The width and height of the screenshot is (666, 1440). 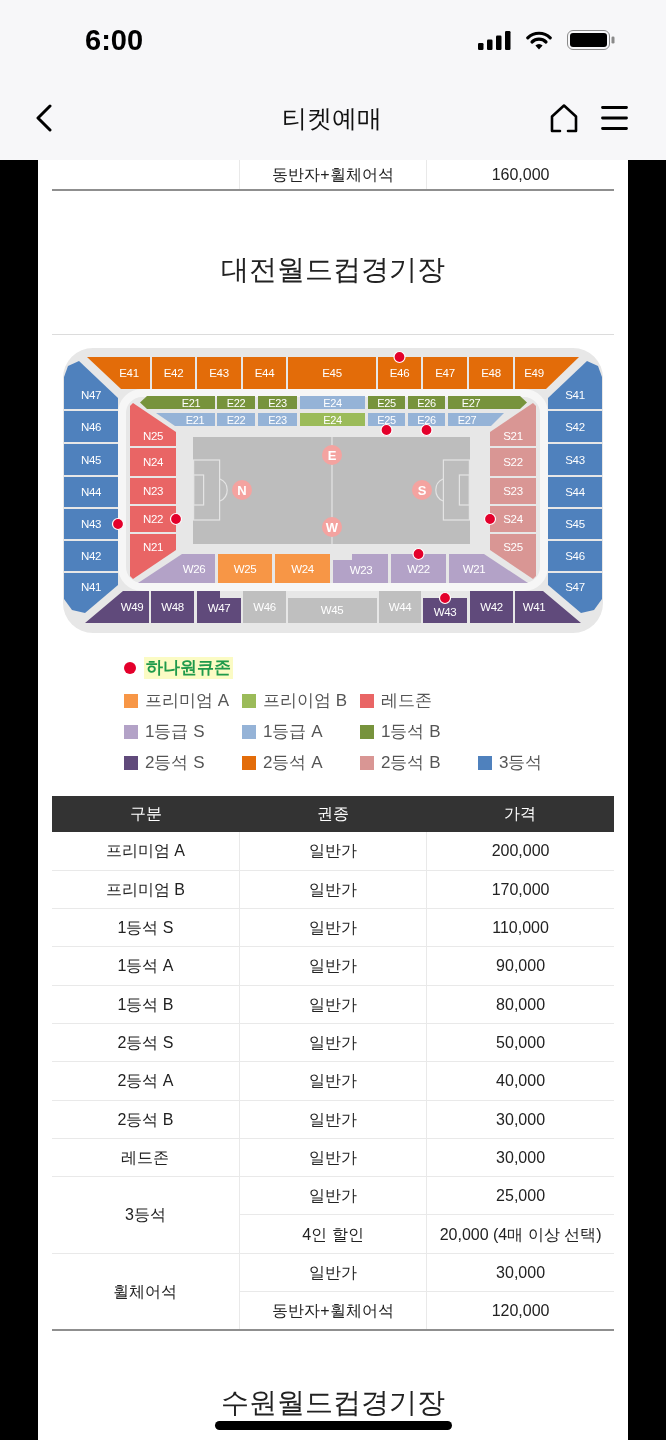 I want to click on seat-section: N47, so click(x=91, y=385).